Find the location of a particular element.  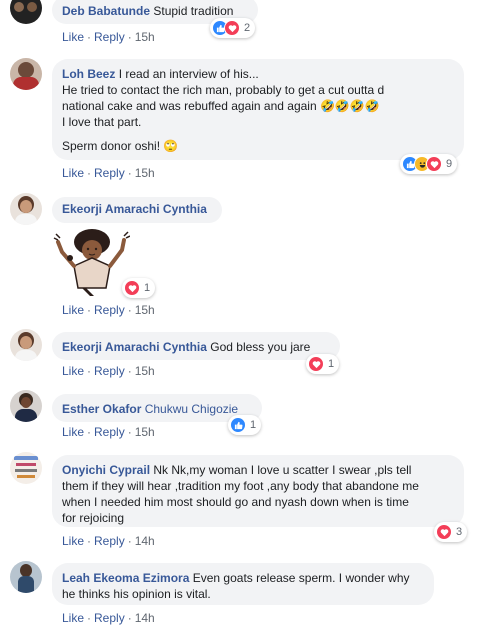

comment-text: God bless you jare is located at coordinates (260, 347).